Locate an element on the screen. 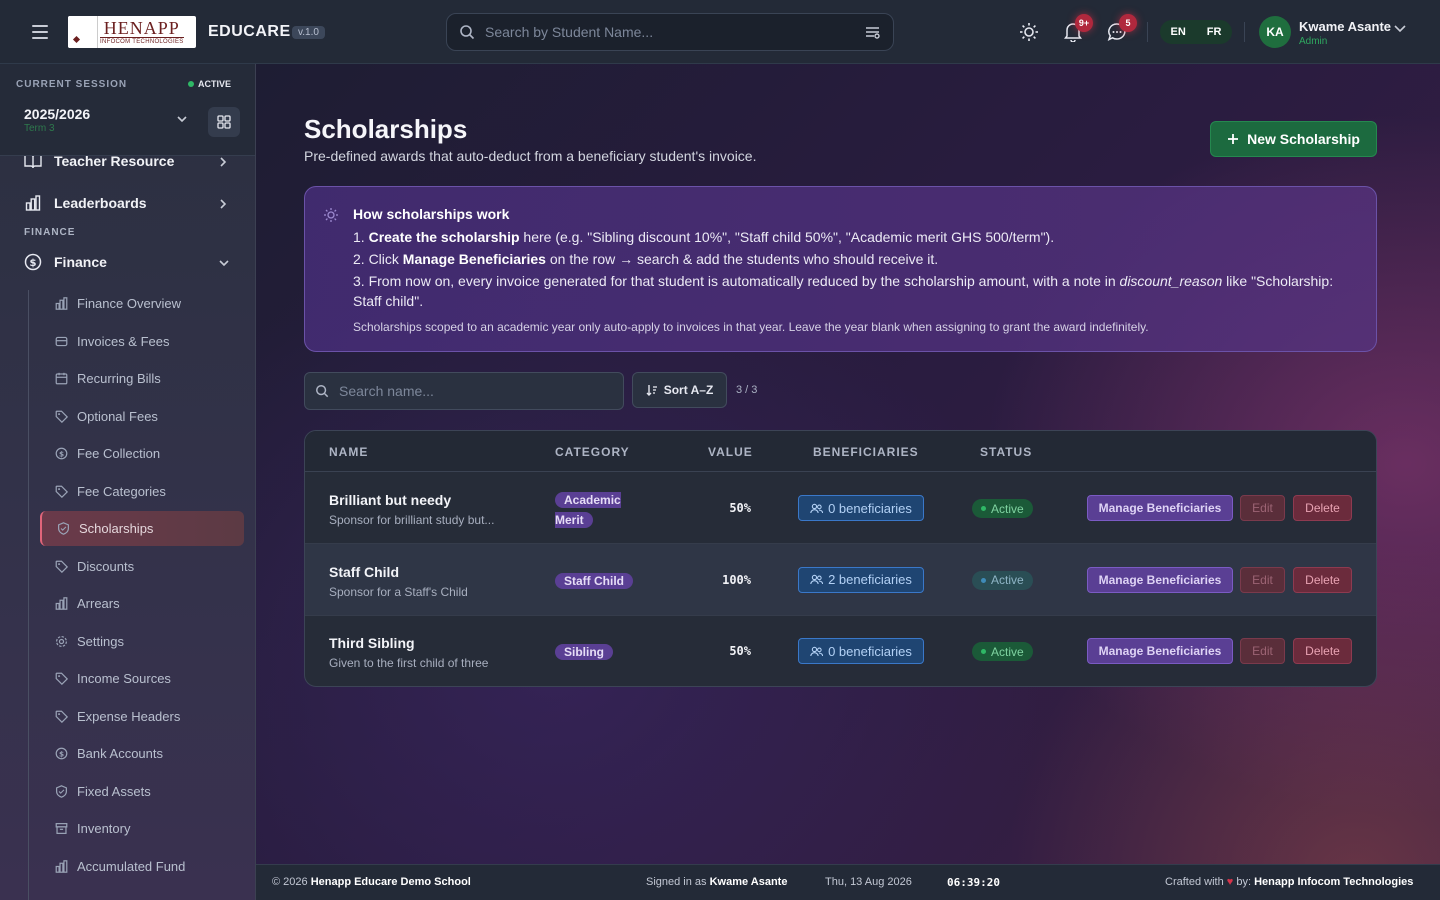 The width and height of the screenshot is (1440, 900). result-count: 3 / 3 is located at coordinates (747, 390).